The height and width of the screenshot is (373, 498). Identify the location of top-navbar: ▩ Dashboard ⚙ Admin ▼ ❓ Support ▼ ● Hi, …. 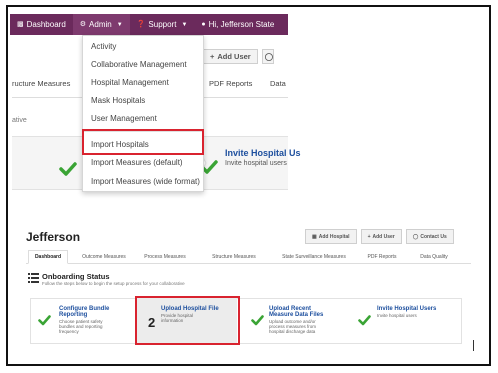
(149, 24).